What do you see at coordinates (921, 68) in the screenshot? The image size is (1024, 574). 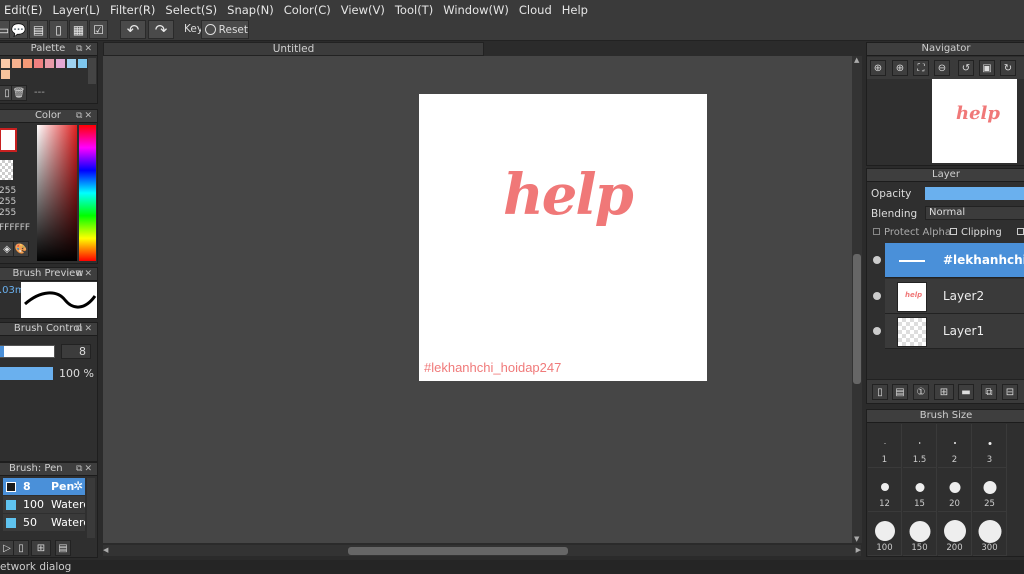 I see `fit-screen-icon: ⛶` at bounding box center [921, 68].